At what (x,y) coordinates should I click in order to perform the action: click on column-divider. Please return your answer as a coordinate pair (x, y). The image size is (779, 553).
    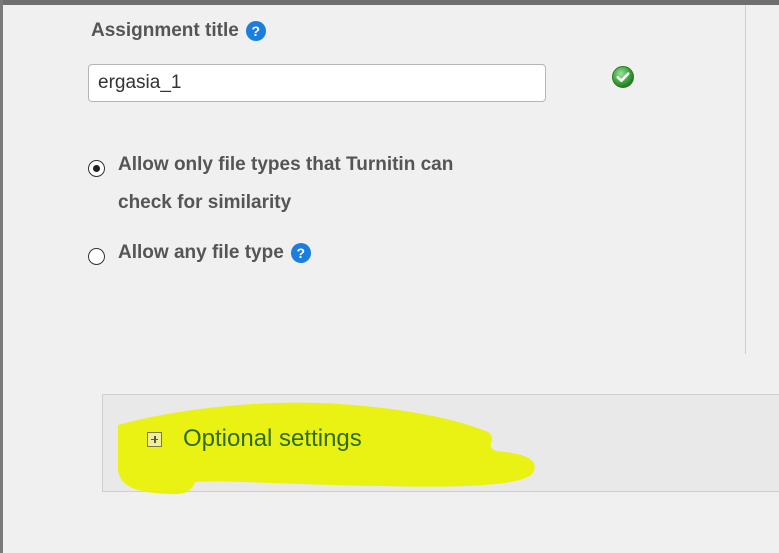
    Looking at the image, I should click on (745, 179).